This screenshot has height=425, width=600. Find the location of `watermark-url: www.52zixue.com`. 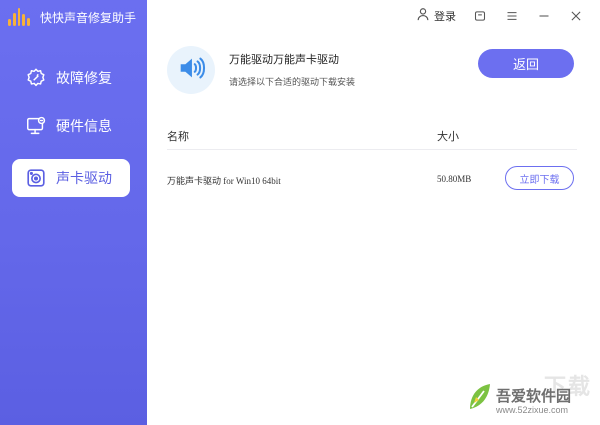

watermark-url: www.52zixue.com is located at coordinates (532, 410).